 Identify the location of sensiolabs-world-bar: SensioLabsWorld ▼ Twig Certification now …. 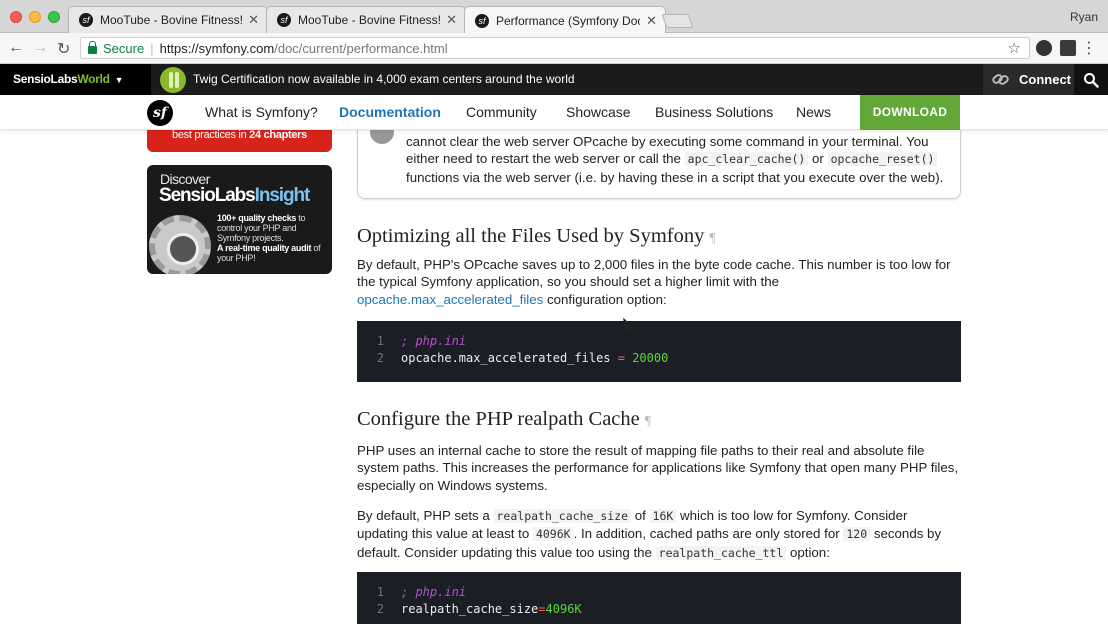
(554, 79).